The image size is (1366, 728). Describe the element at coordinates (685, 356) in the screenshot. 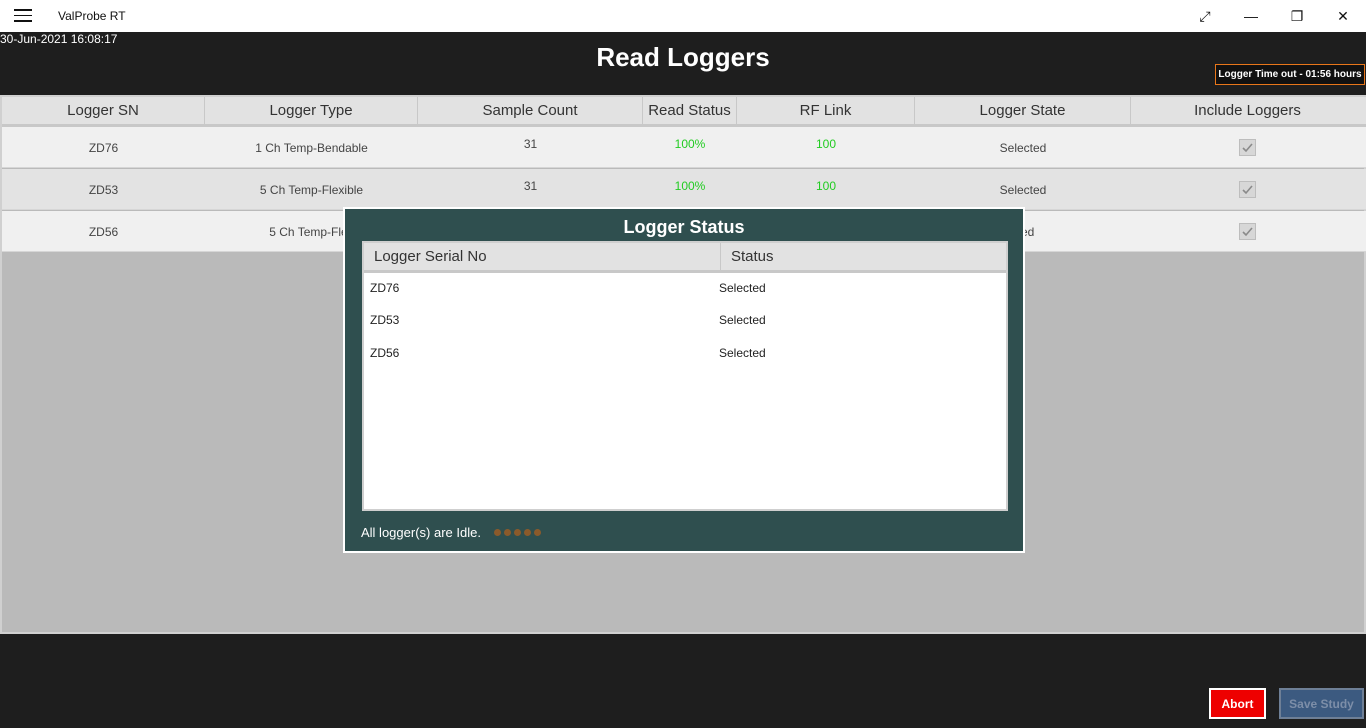

I see `list-item: ZD56 Selected` at that location.